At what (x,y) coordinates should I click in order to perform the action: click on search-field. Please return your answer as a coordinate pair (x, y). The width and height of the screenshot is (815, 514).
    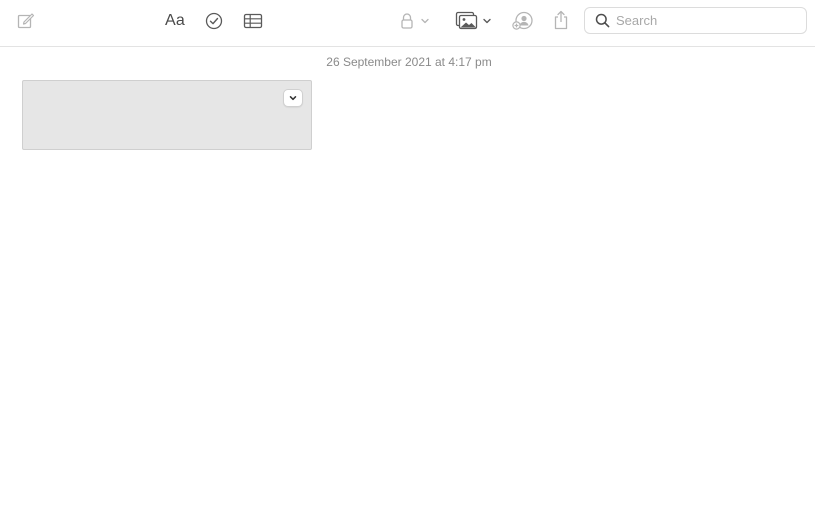
    Looking at the image, I should click on (695, 20).